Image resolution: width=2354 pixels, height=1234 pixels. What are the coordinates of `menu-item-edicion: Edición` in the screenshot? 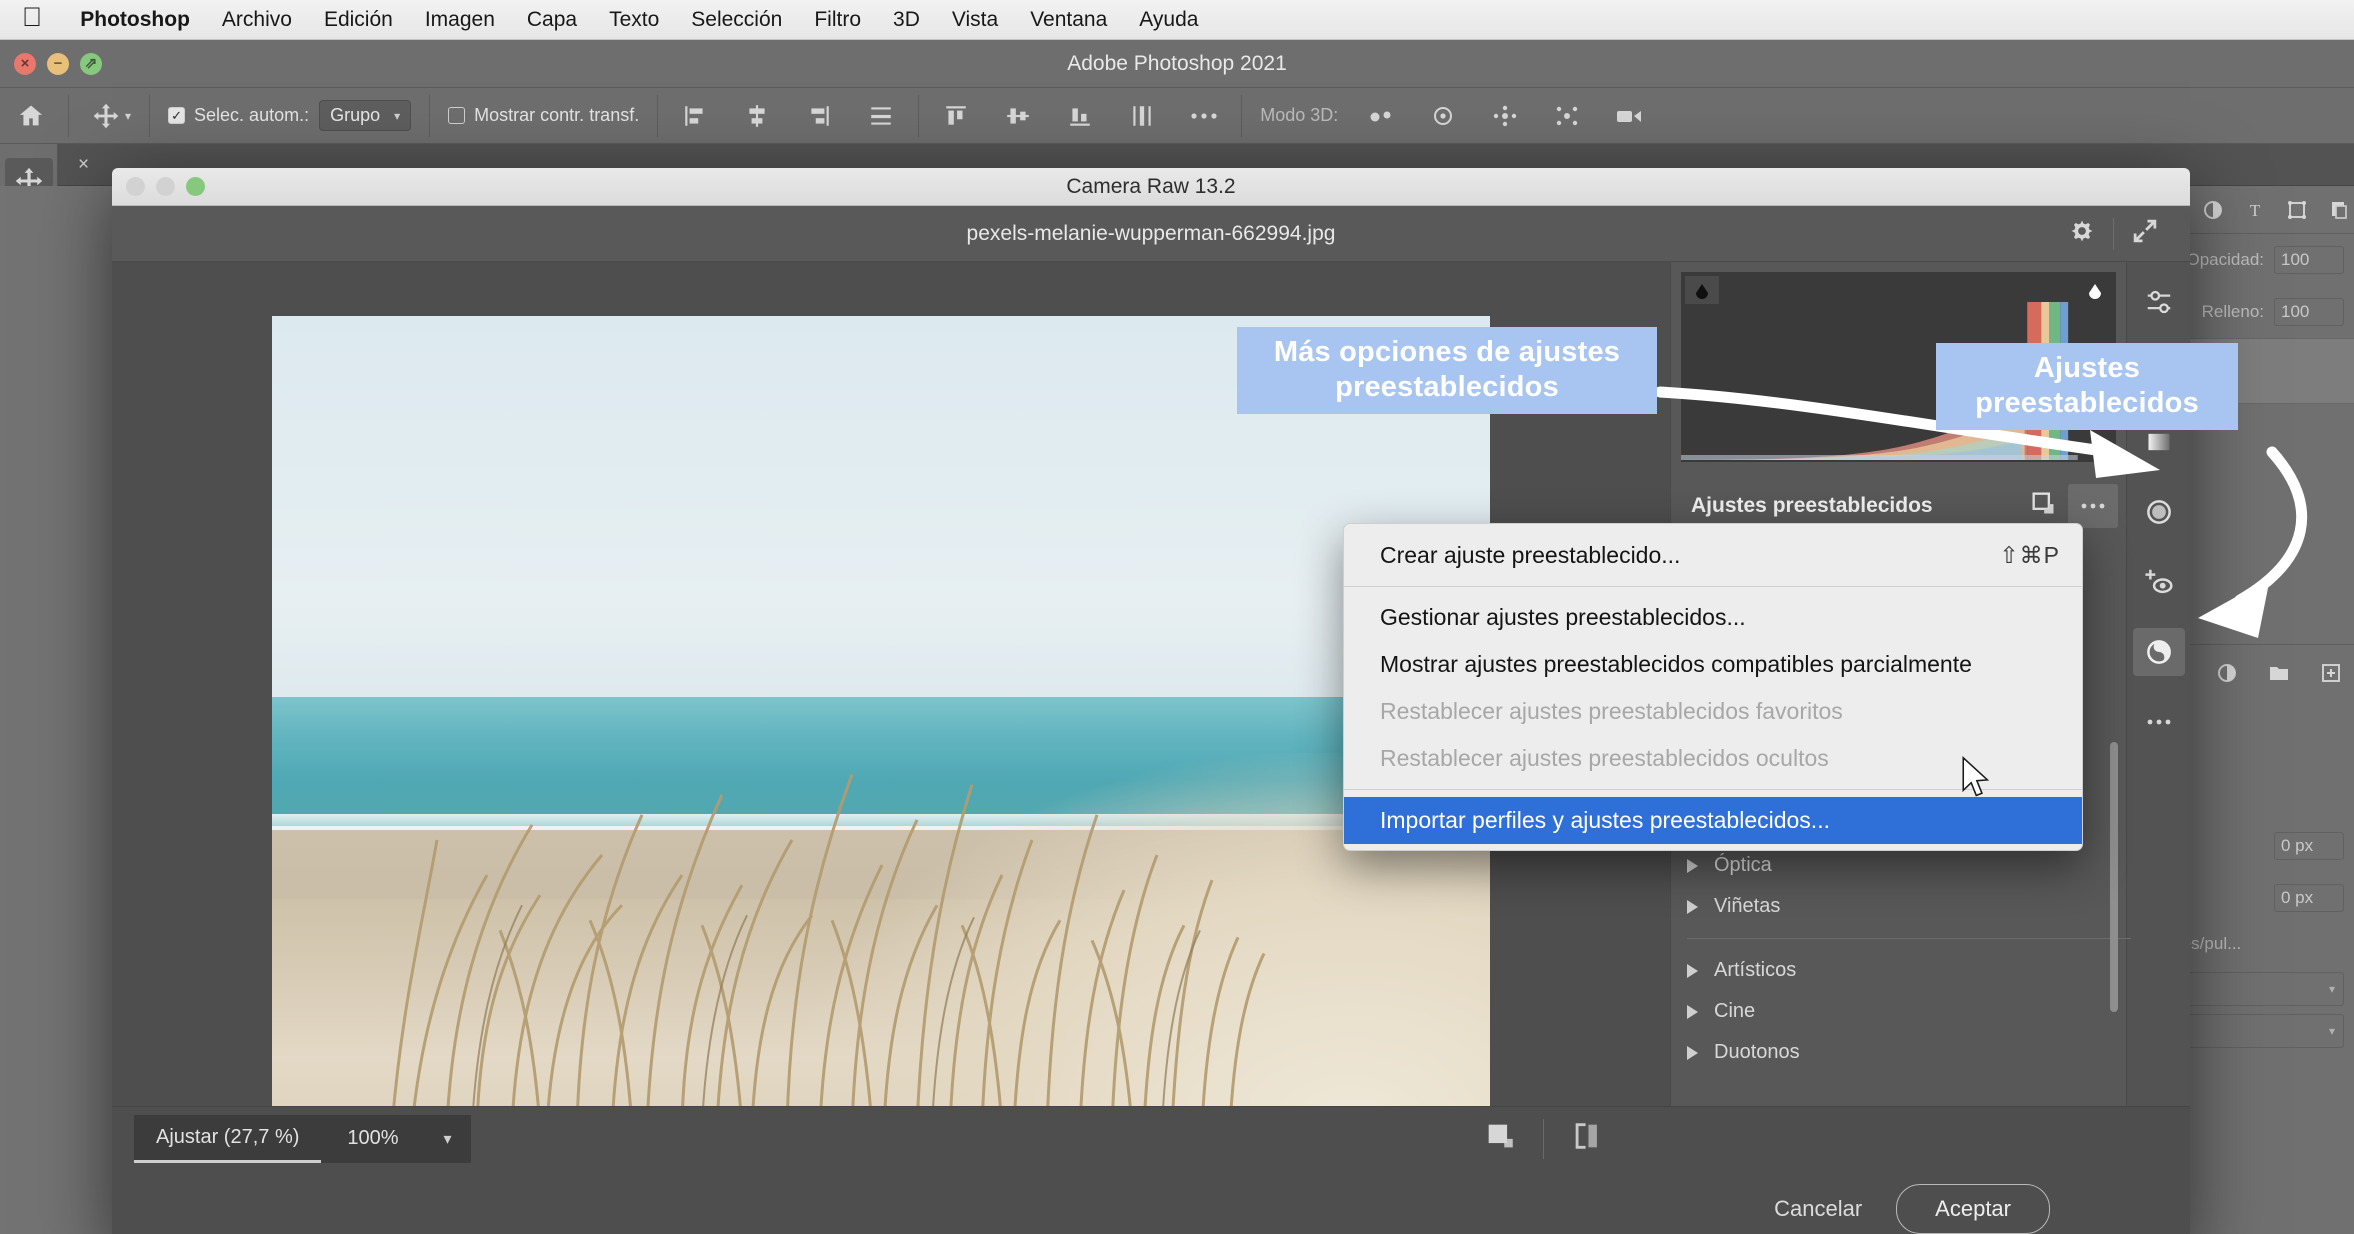 It's located at (358, 20).